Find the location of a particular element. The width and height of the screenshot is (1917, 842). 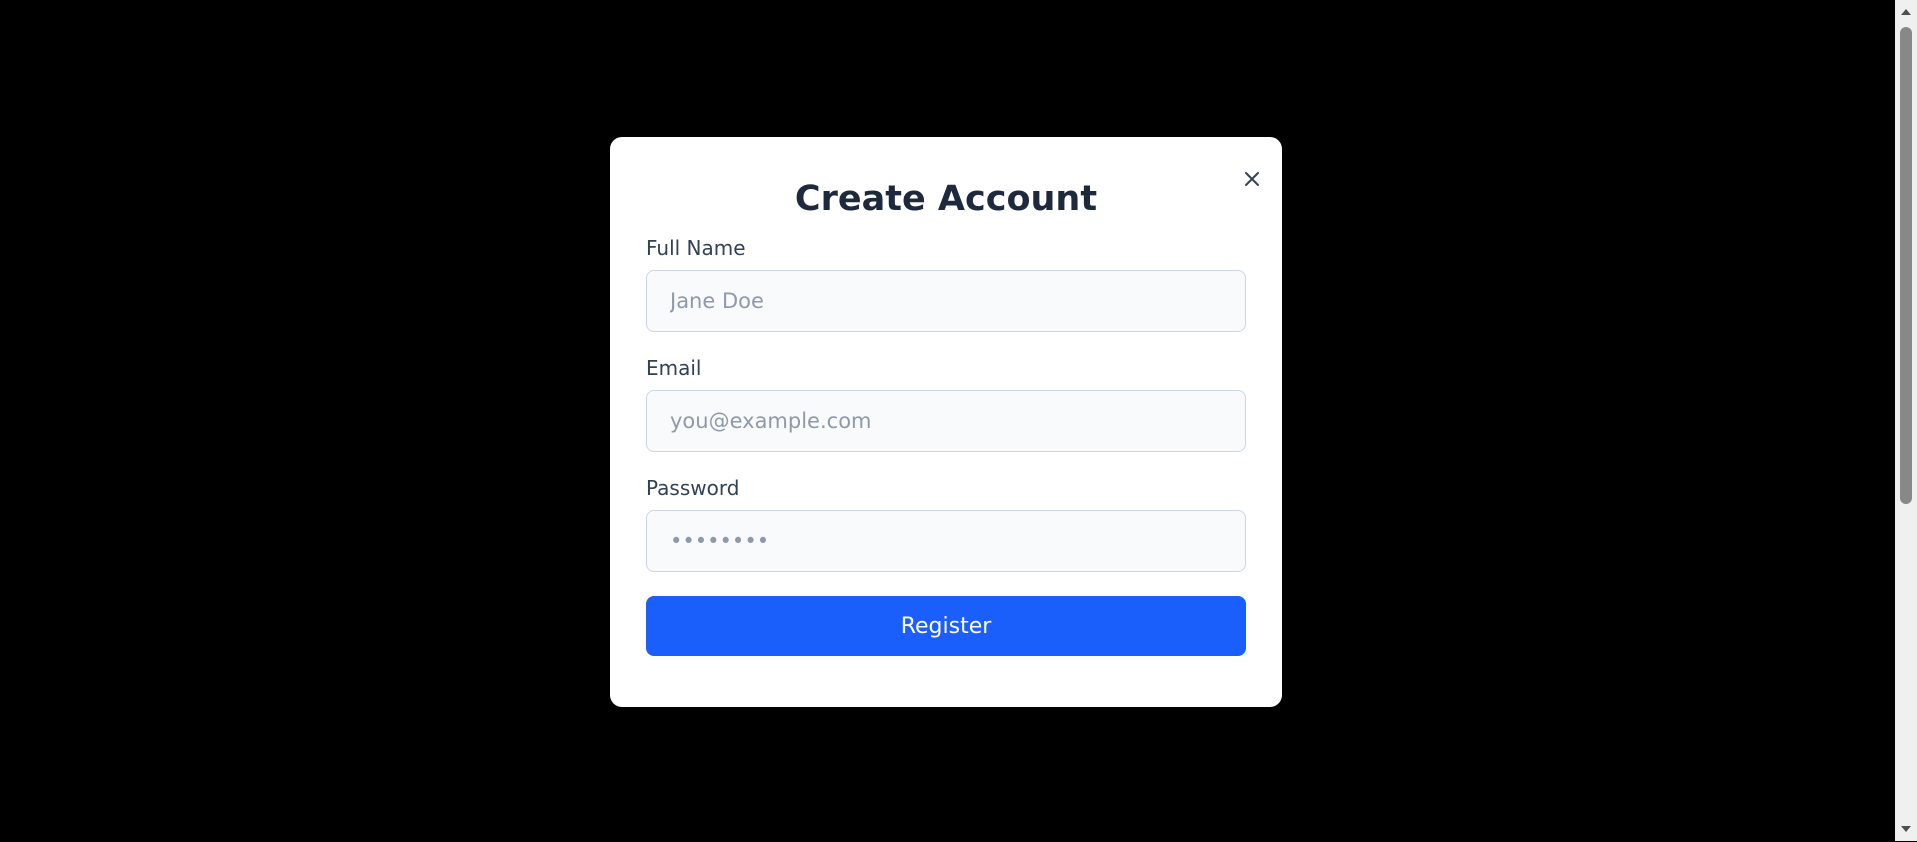

triangle-down-icon is located at coordinates (1906, 829).